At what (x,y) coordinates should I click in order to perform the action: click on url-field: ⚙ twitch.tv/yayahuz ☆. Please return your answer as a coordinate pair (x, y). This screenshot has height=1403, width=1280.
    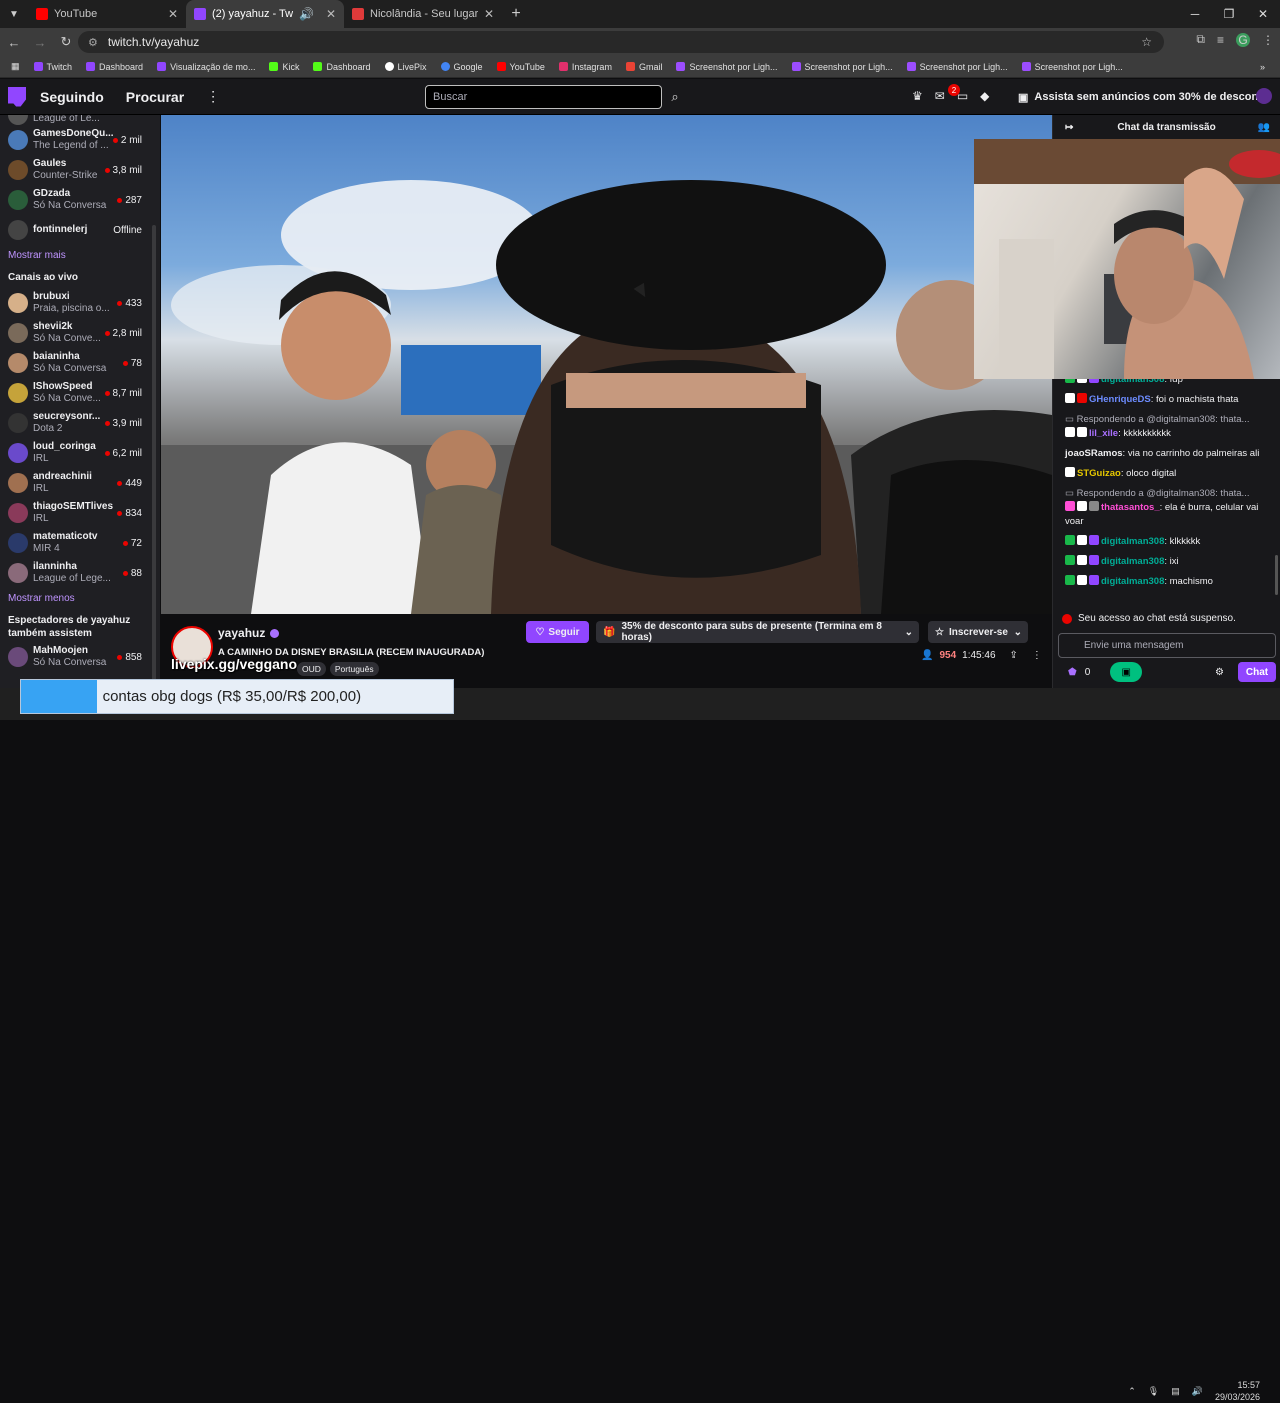
    Looking at the image, I should click on (621, 42).